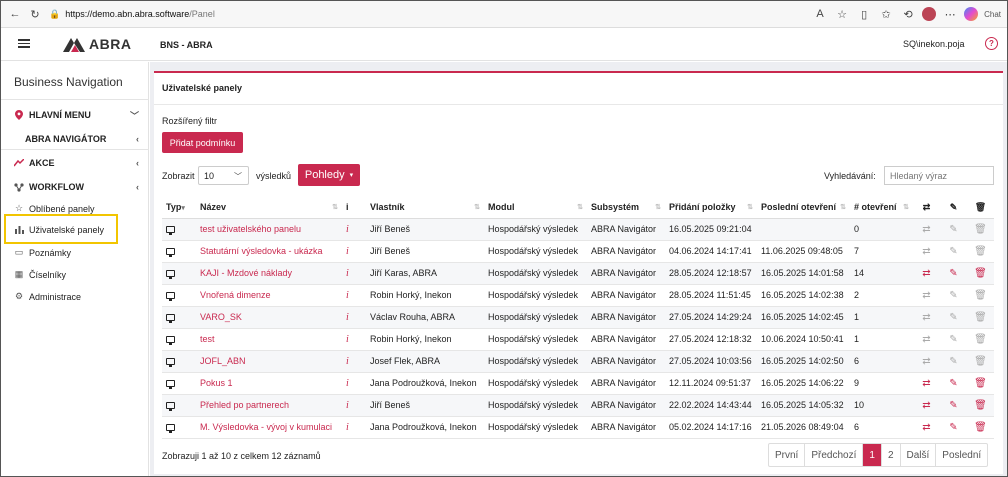 Image resolution: width=1008 pixels, height=477 pixels. Describe the element at coordinates (76, 252) in the screenshot. I see `sidebar-item-notes: ▭ Poznámky` at that location.